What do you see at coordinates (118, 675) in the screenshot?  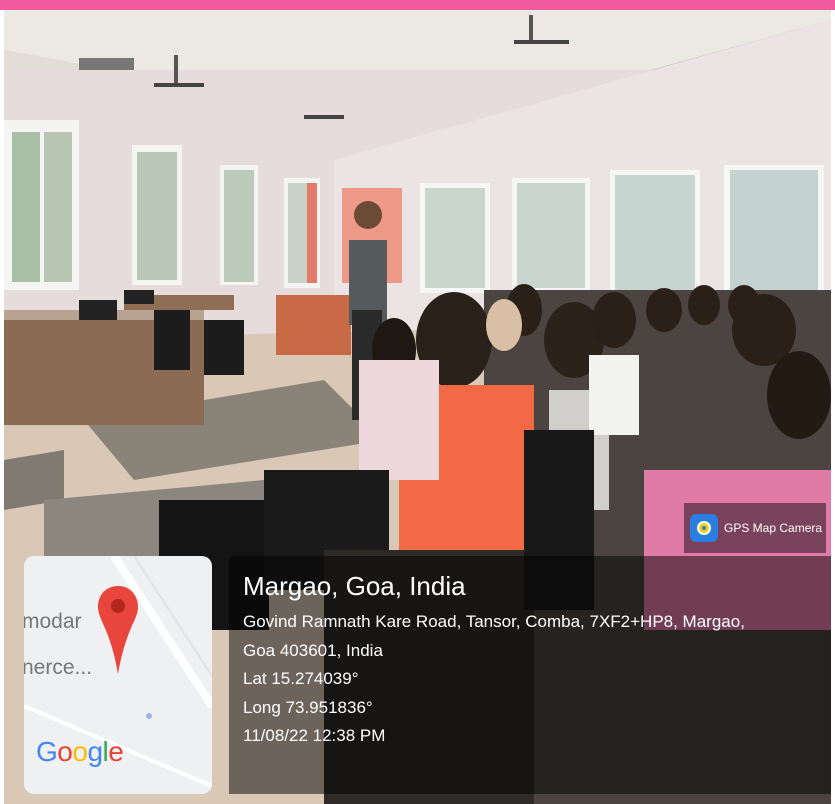 I see `map-thumbnail: modar nerce... Google` at bounding box center [118, 675].